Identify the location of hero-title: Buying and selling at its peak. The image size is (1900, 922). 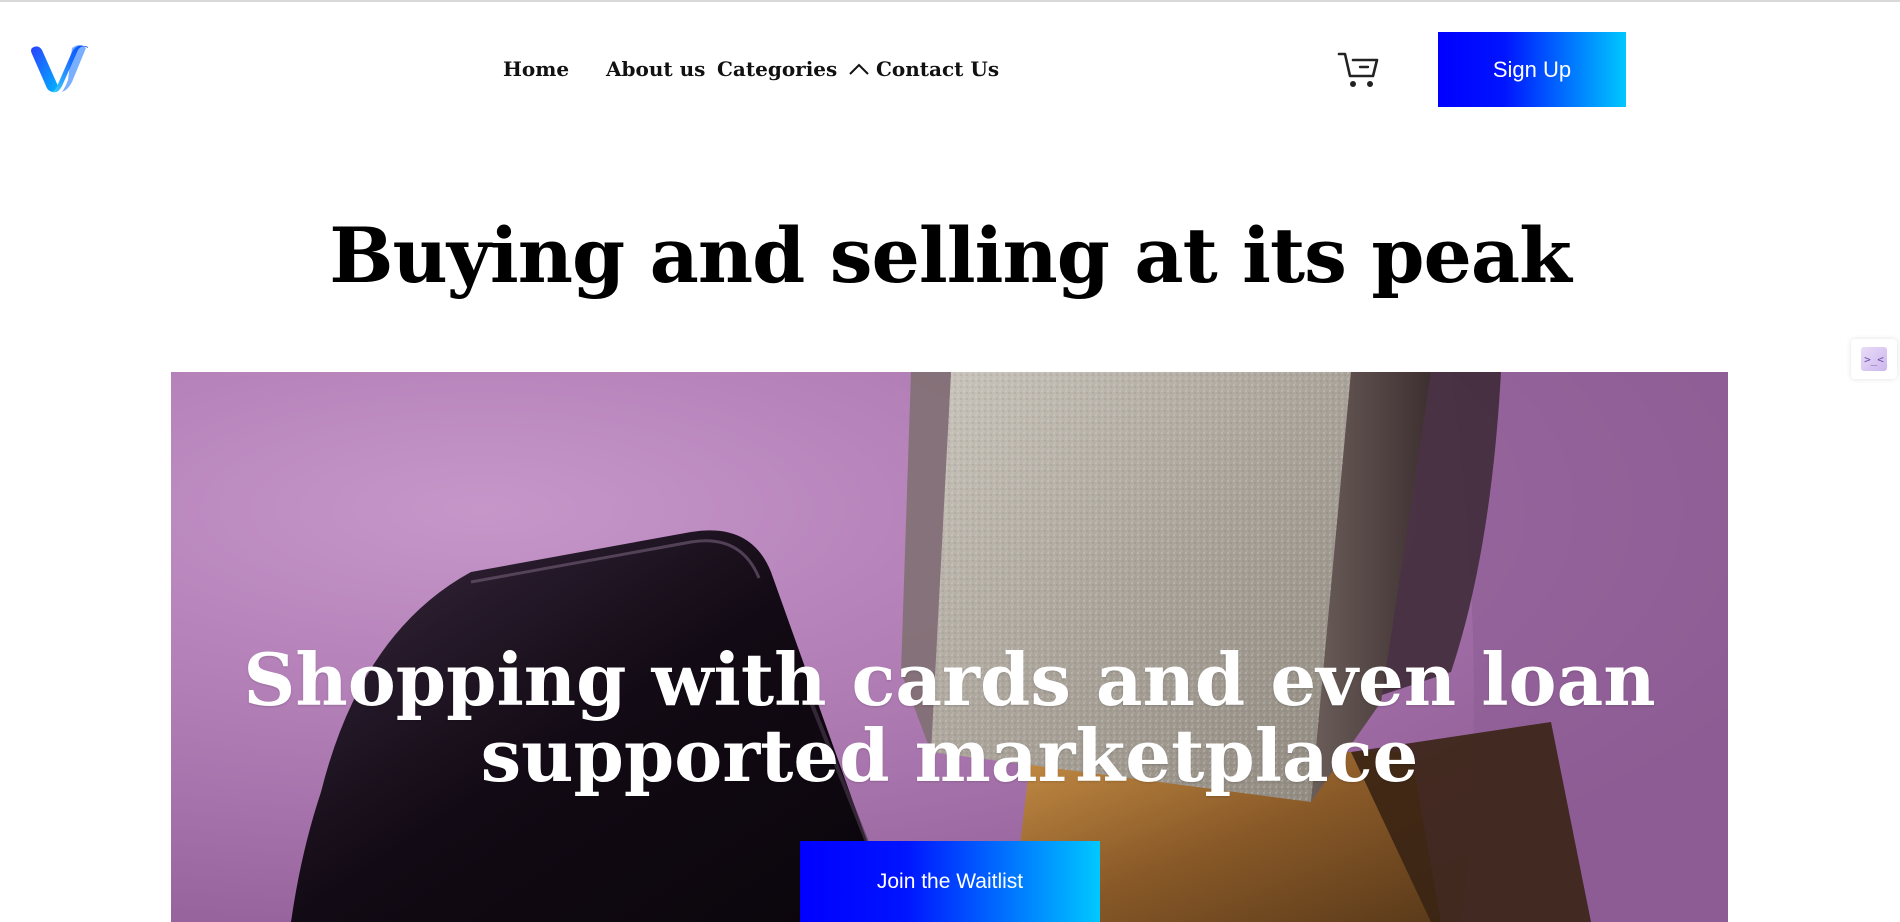
(950, 255).